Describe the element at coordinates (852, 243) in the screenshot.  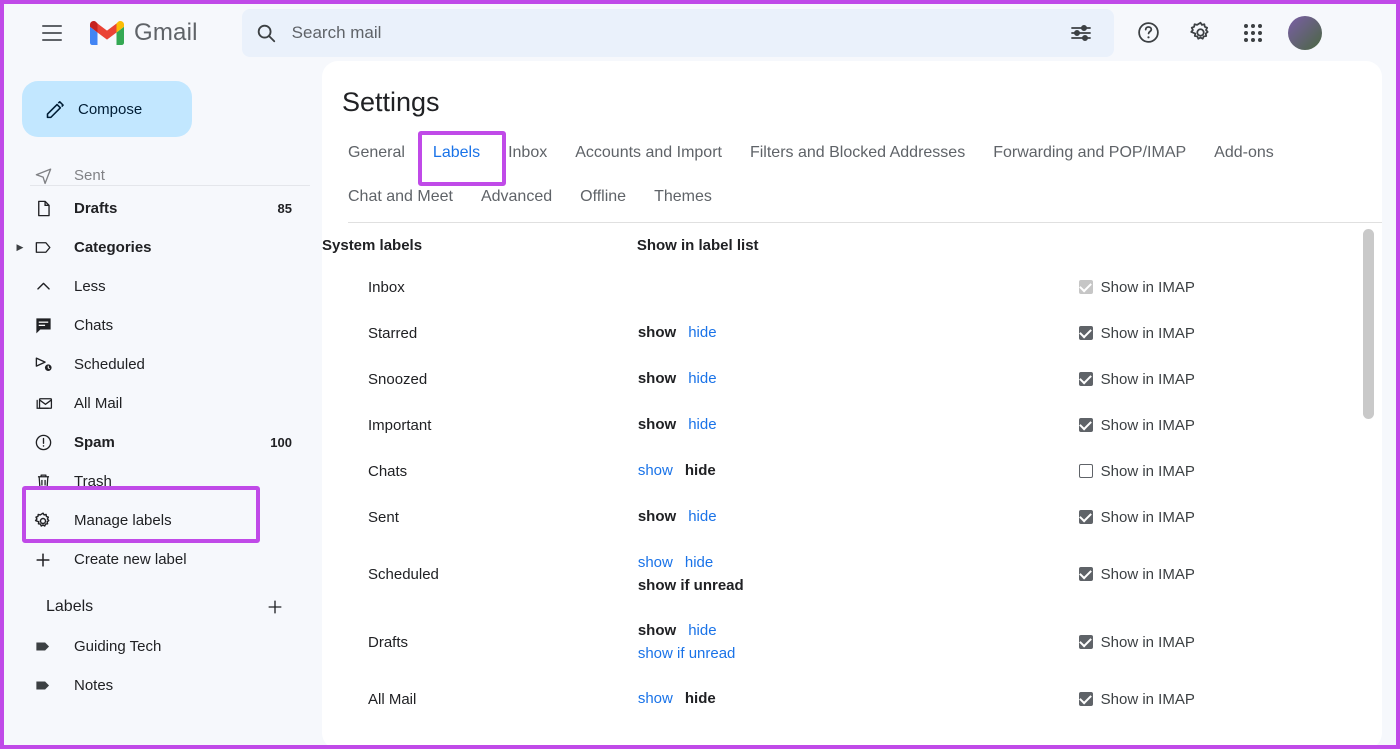
I see `table-header-row: System labels Show in label list` at that location.